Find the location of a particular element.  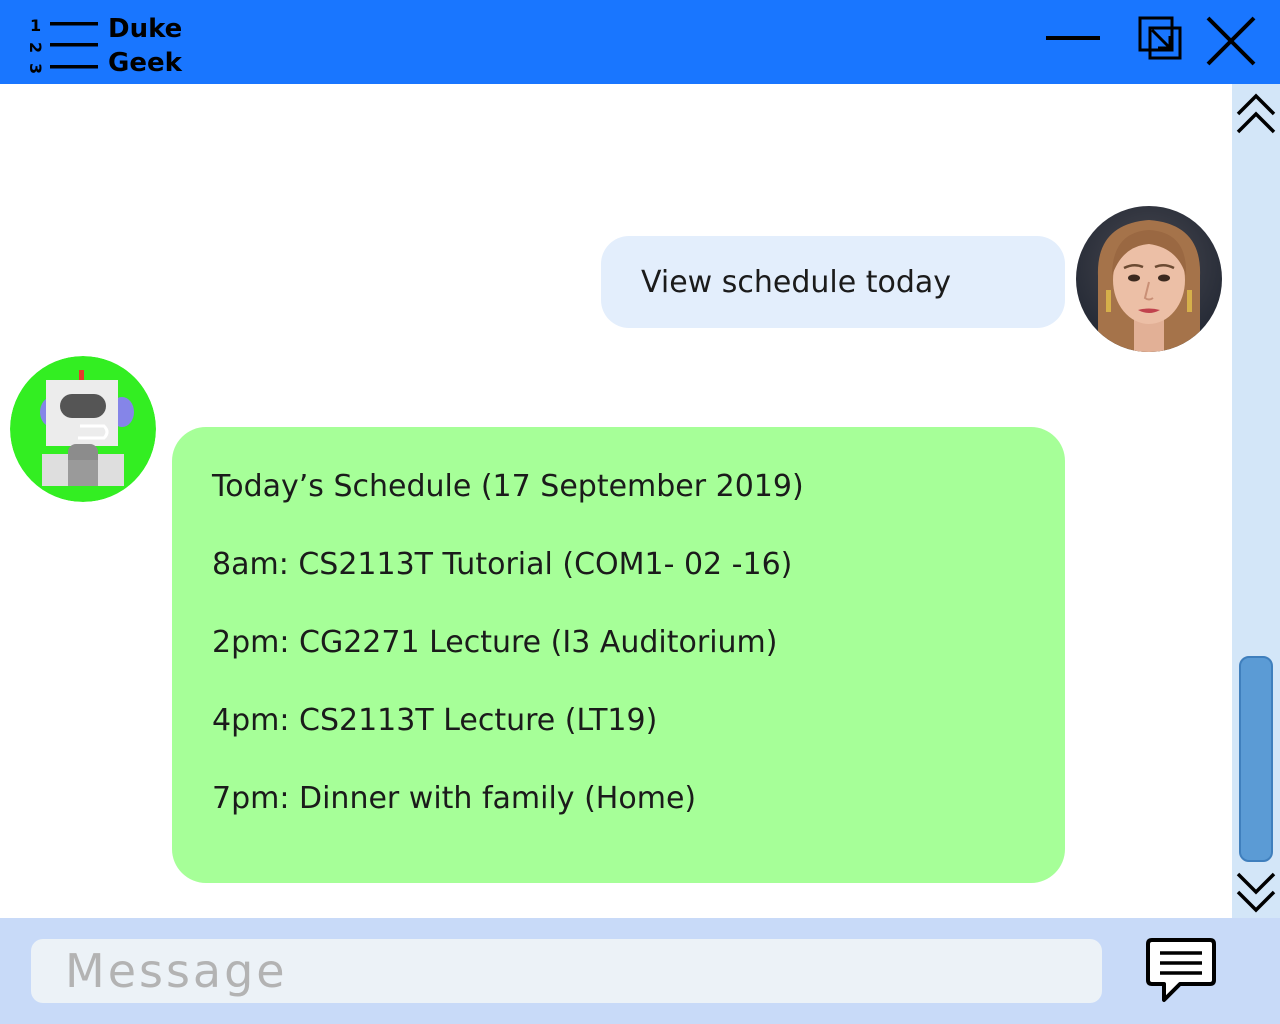

scrollbar is located at coordinates (1256, 501).